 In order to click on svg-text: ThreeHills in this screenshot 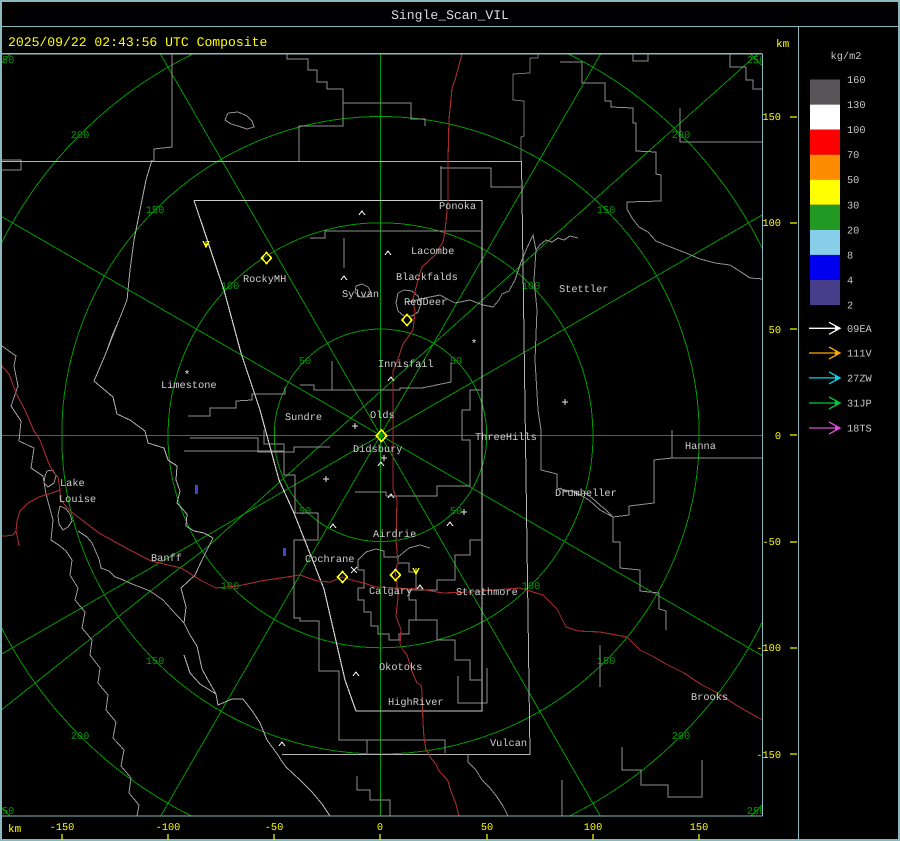, I will do `click(506, 438)`.